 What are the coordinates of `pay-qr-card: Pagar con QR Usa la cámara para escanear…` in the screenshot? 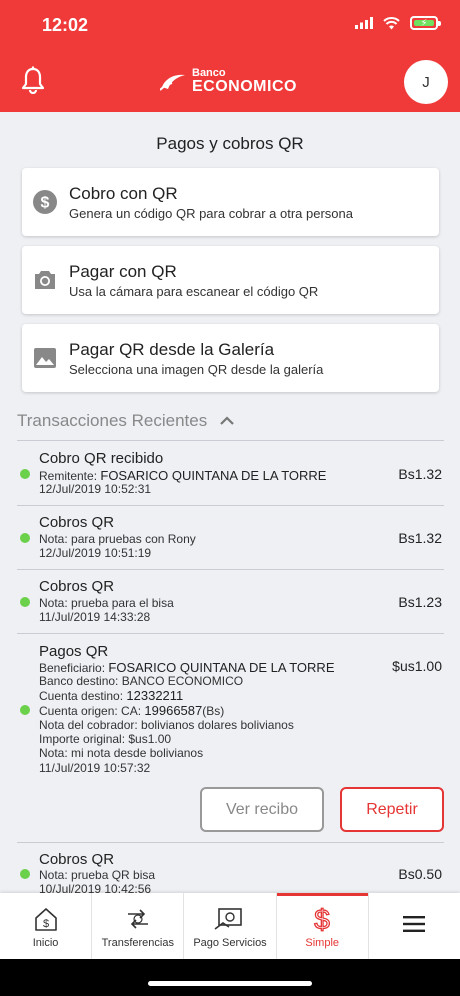 It's located at (230, 280).